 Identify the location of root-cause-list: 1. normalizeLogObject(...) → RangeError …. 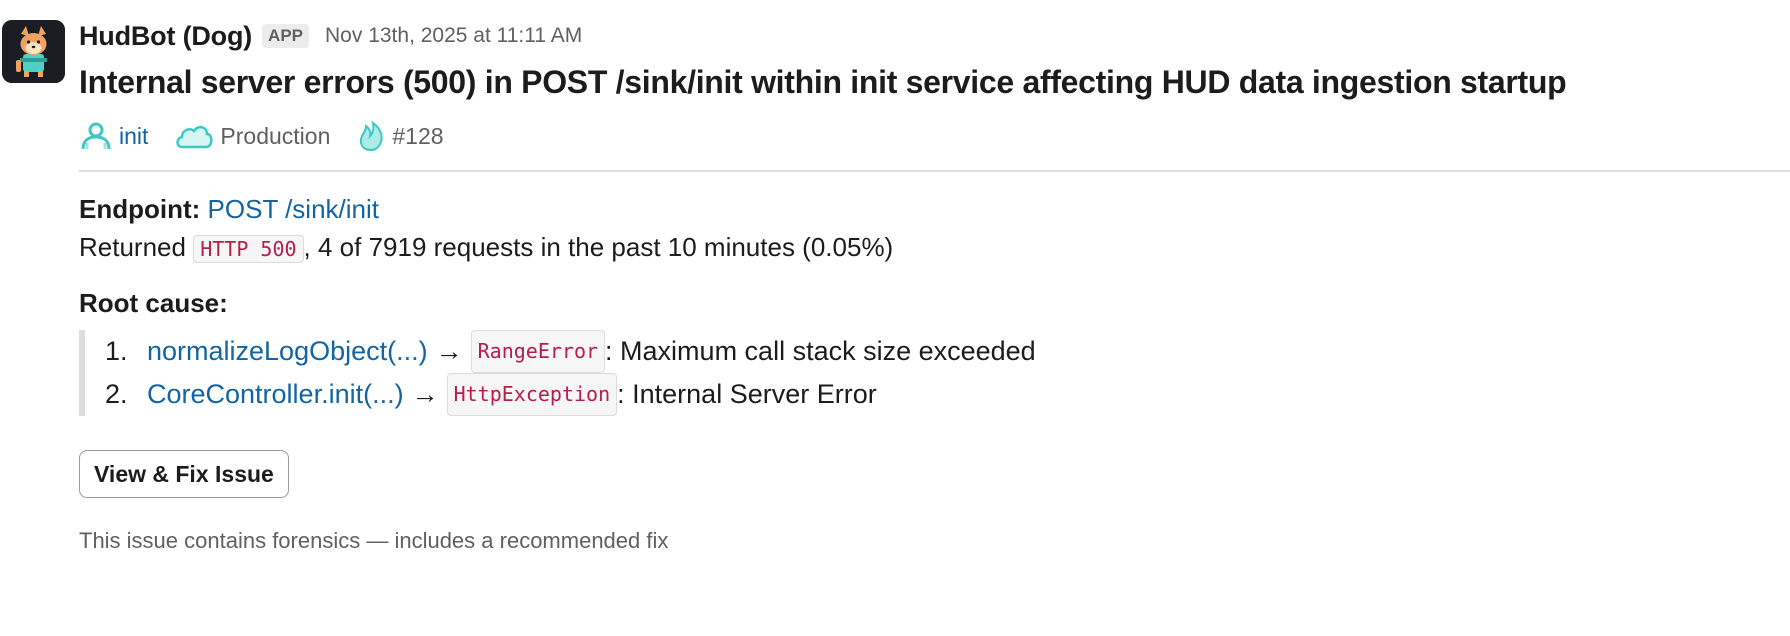
(947, 373).